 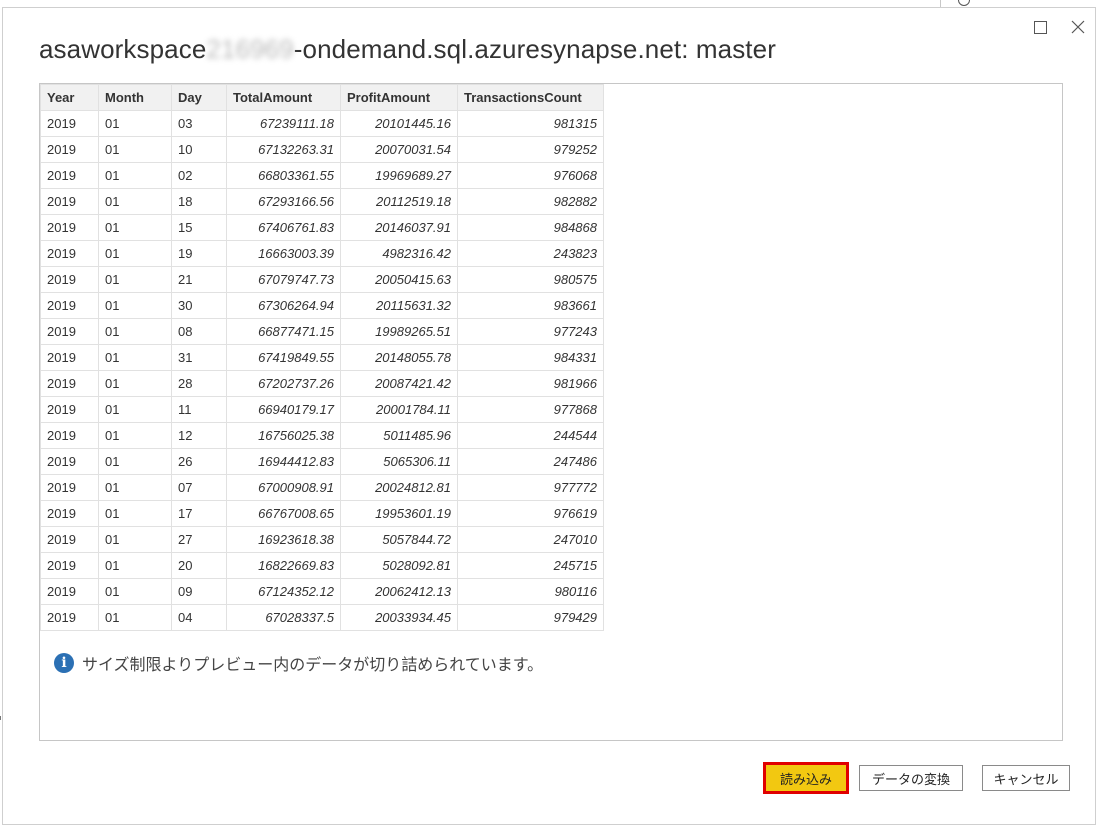 I want to click on table-cell: 980116, so click(x=530, y=591).